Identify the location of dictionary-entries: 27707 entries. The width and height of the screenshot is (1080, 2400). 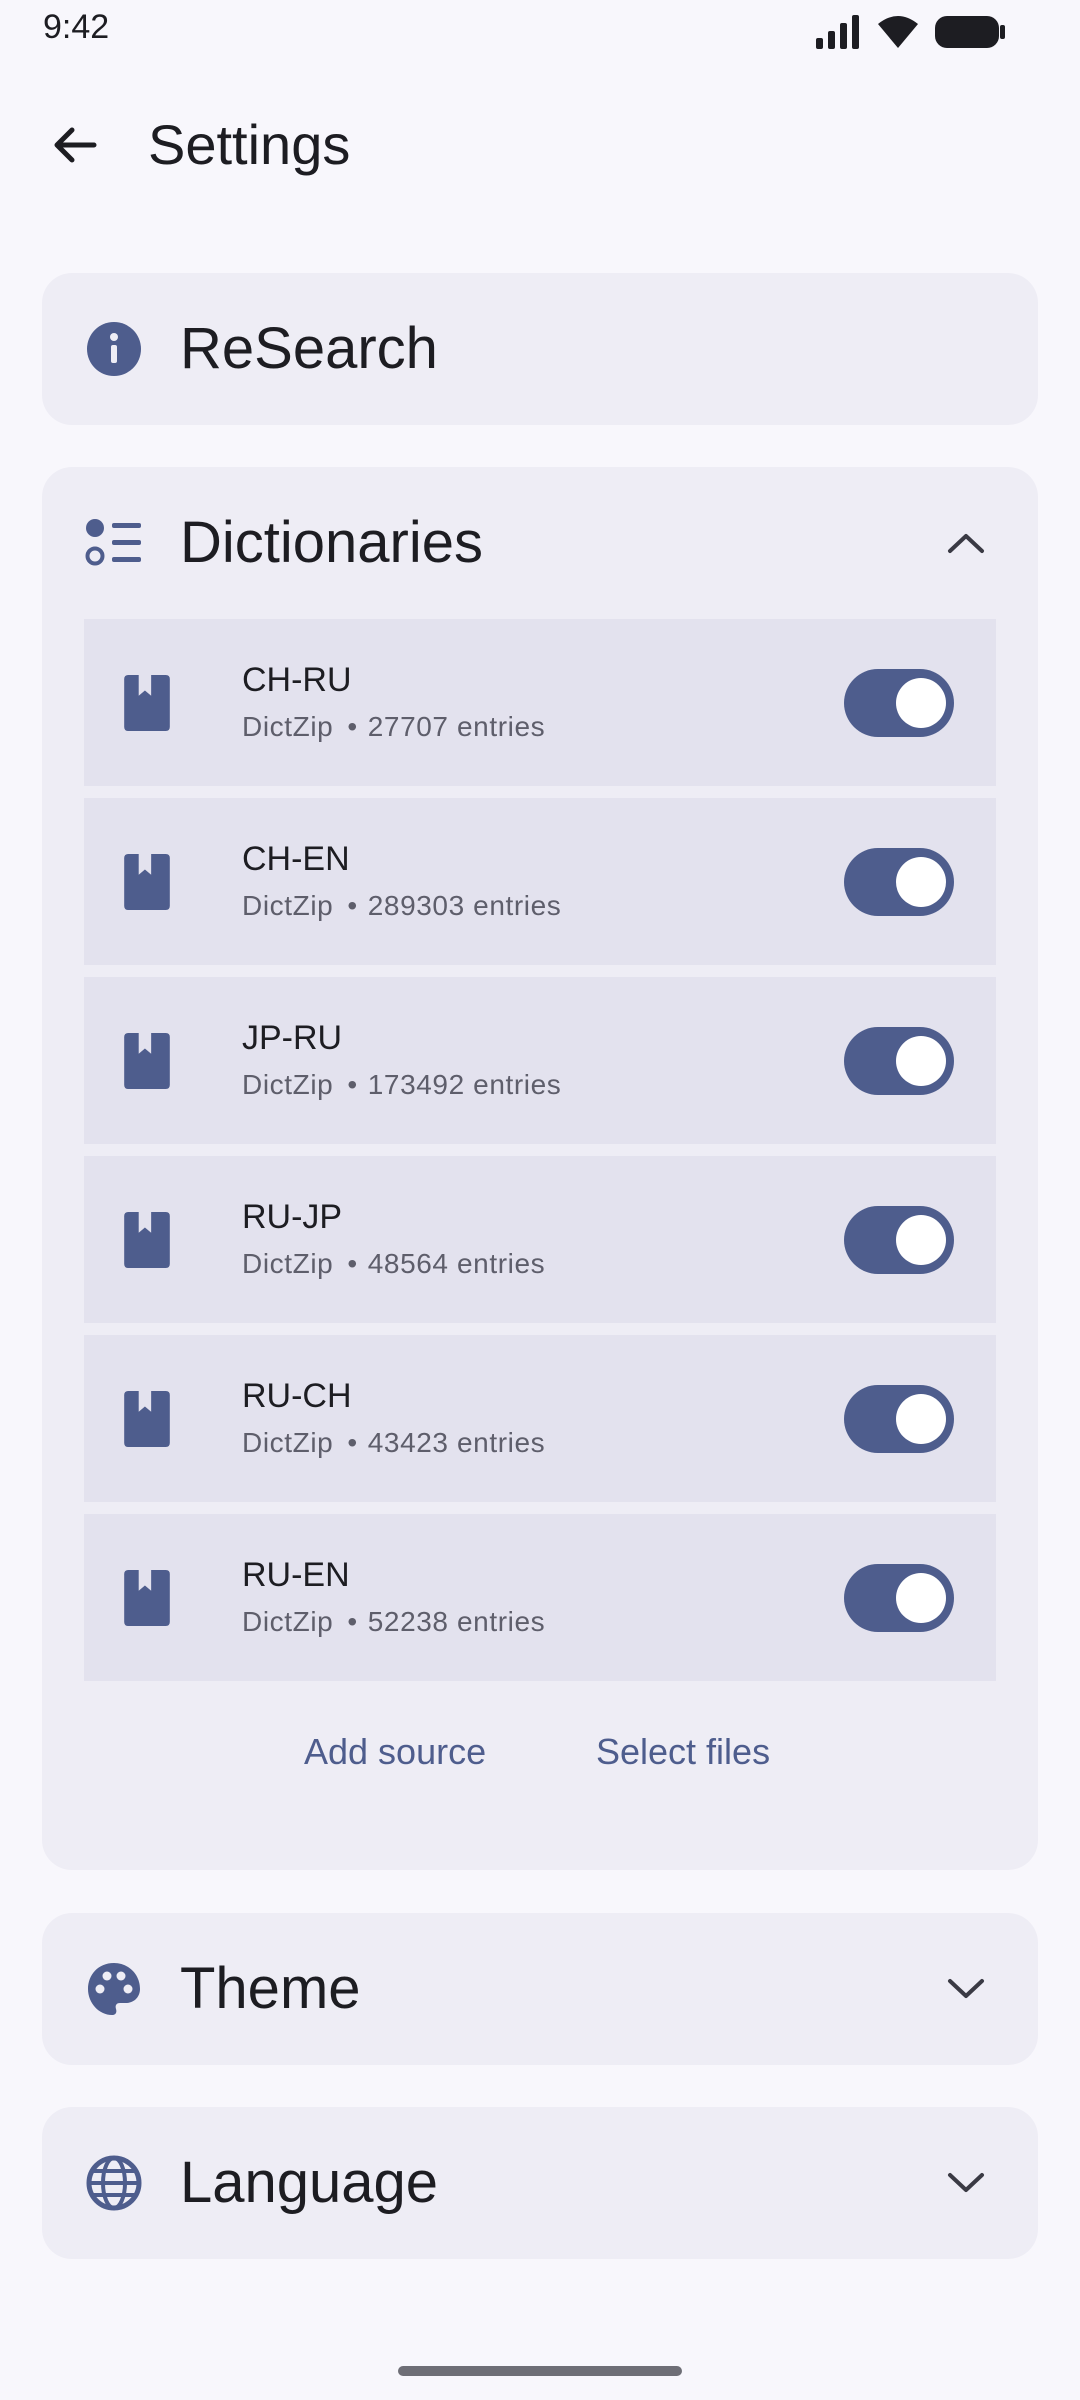
(456, 726).